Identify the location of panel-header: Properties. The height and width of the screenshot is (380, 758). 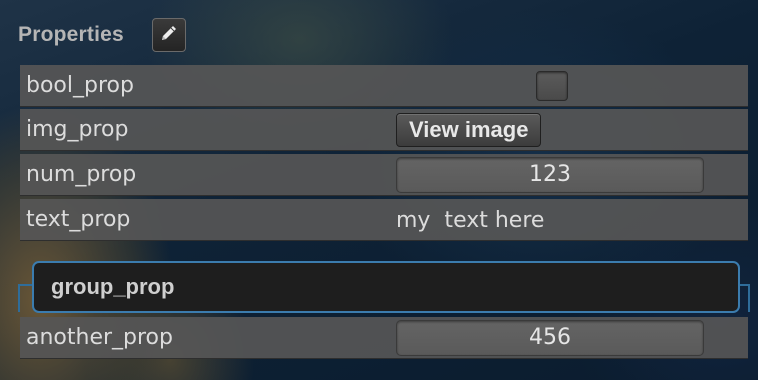
(98, 35).